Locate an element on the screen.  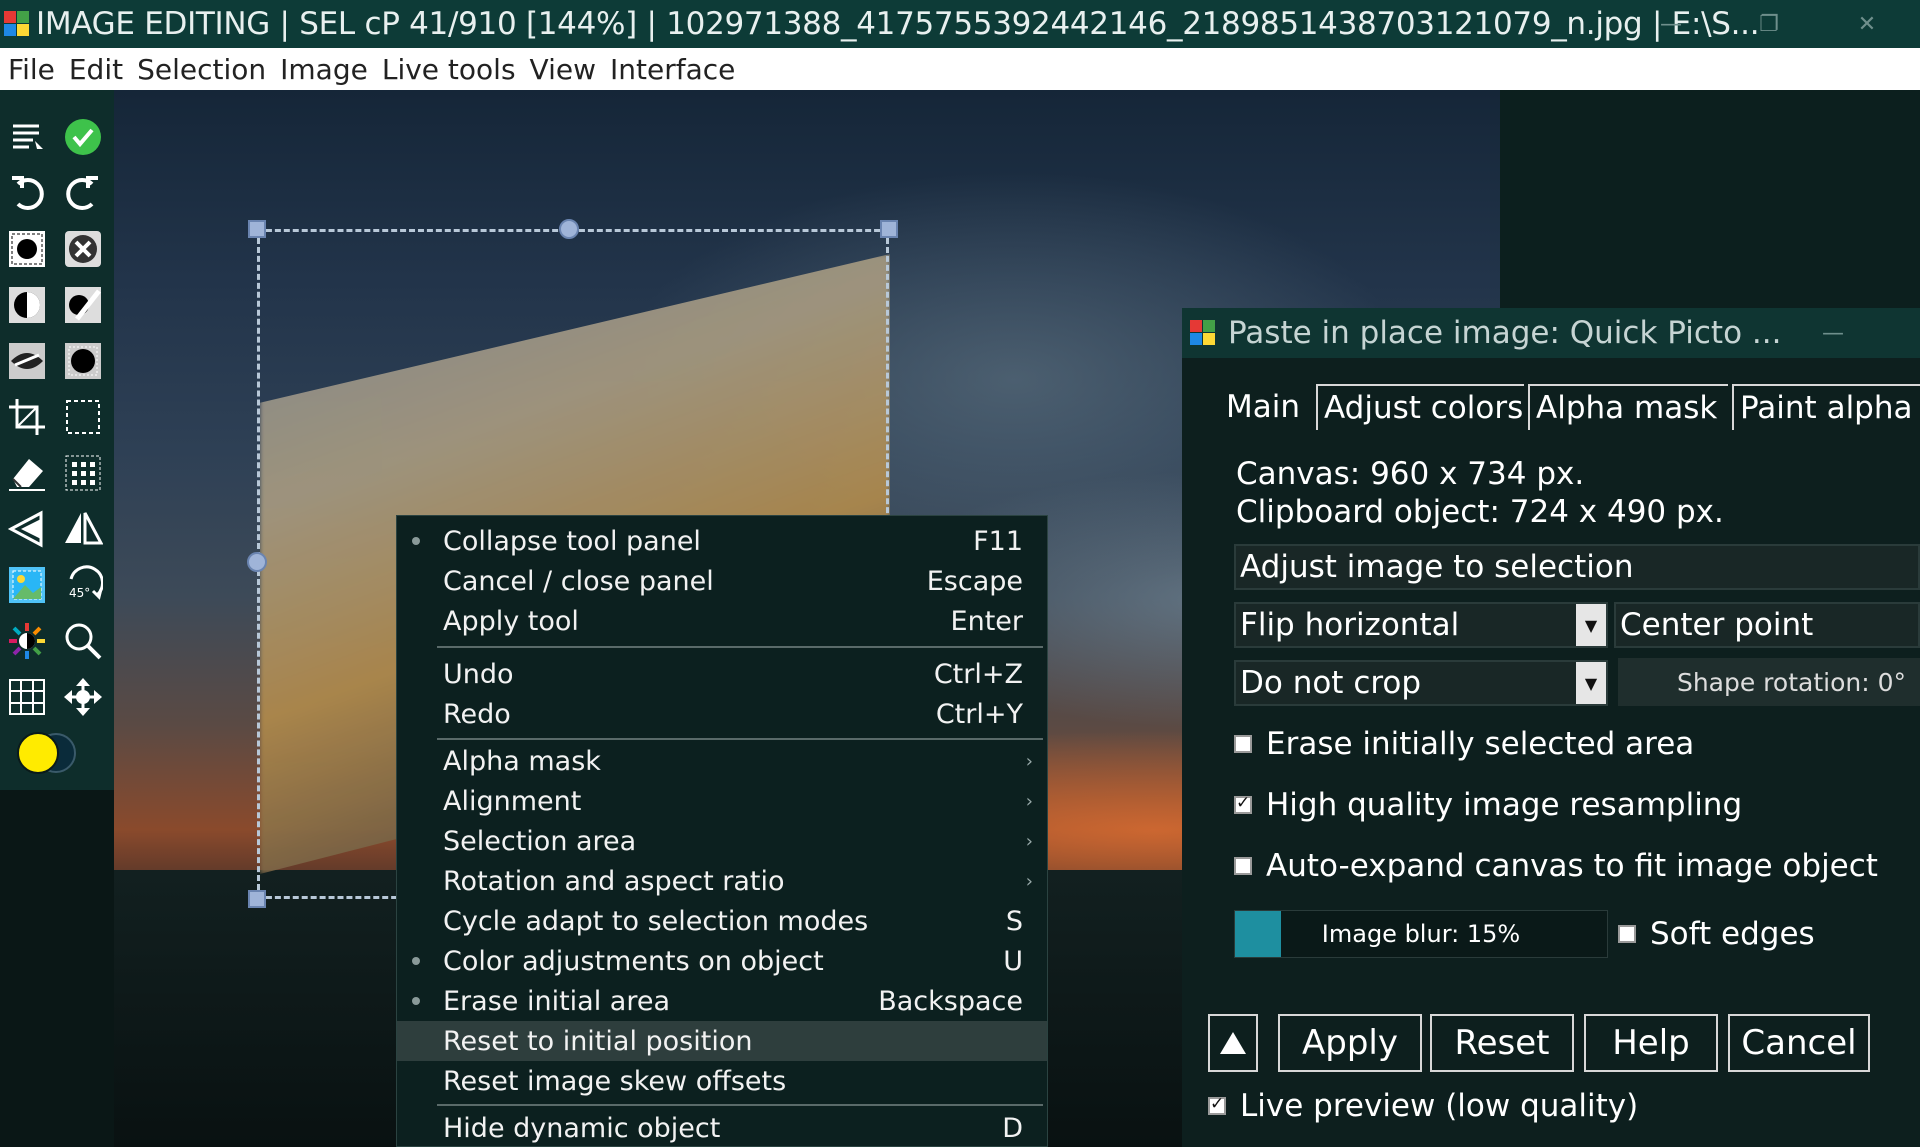
accept-check-icon is located at coordinates (83, 137).